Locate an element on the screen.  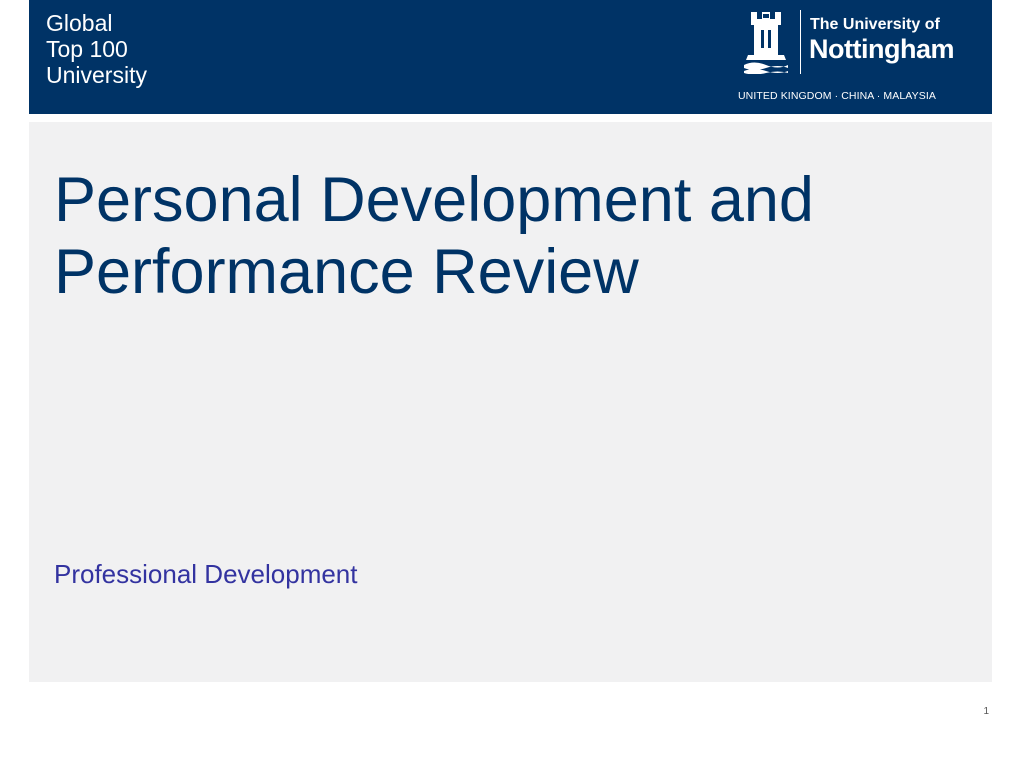
castle-crest-icon is located at coordinates (766, 43).